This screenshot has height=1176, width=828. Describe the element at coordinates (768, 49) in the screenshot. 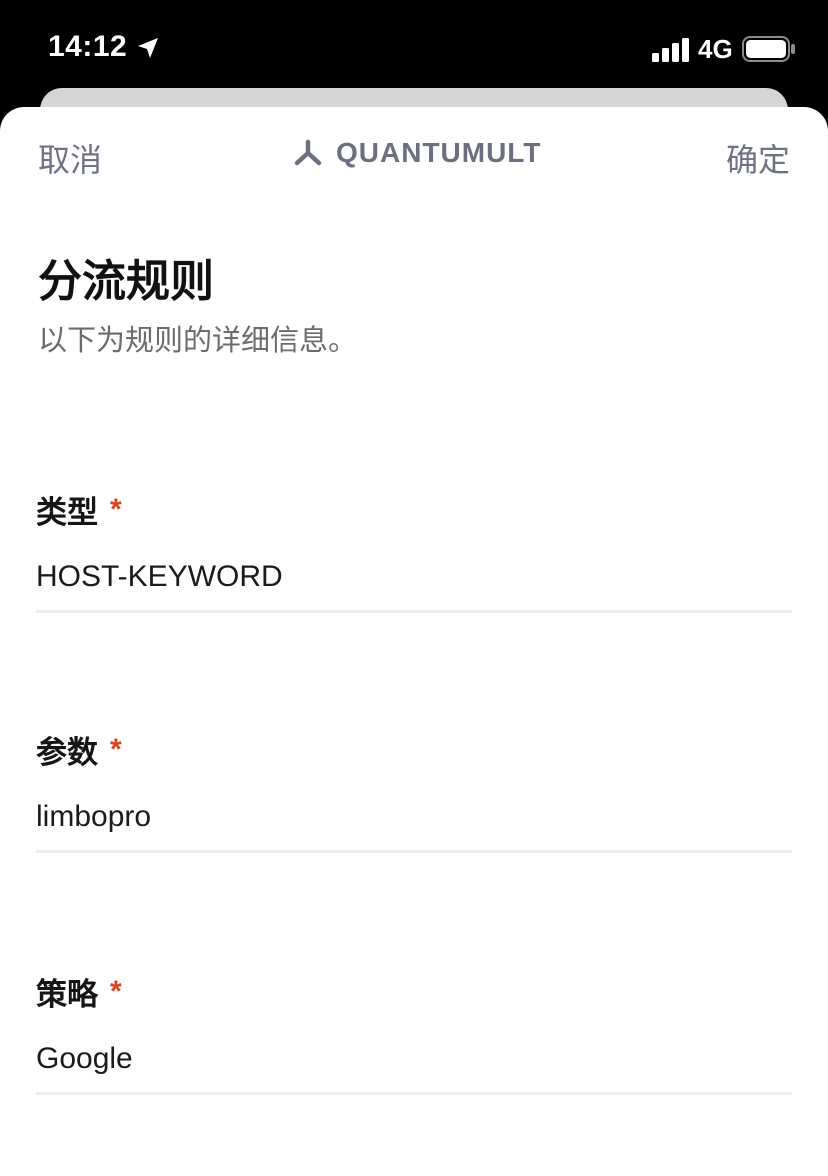

I see `battery-icon` at that location.